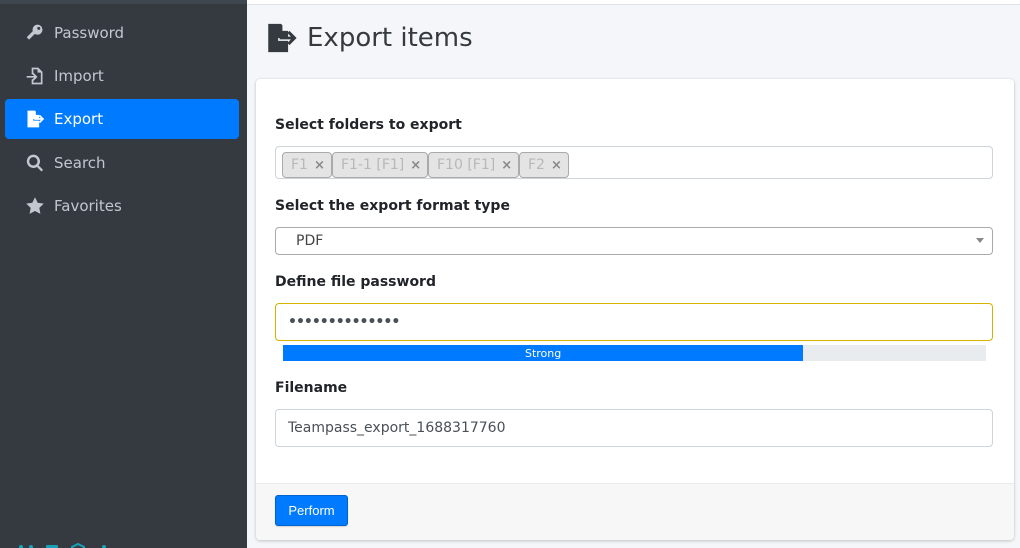 The image size is (1020, 548). I want to click on folders-multiselect: F1 × F1-1 [F1] × F10 [F1] × F2 ×, so click(634, 162).